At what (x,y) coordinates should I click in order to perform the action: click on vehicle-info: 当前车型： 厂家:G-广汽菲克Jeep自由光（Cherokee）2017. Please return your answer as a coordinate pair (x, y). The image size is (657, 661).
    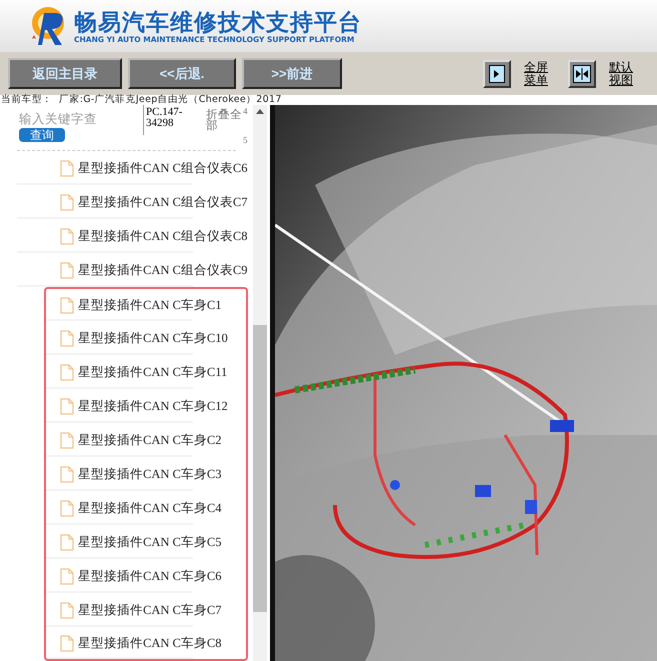
    Looking at the image, I should click on (141, 100).